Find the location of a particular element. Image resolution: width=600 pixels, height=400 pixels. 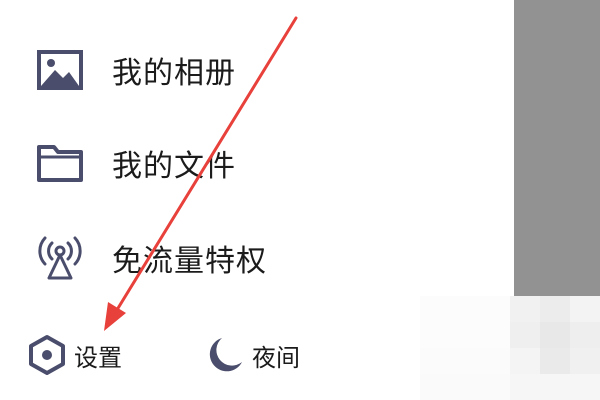

dim-overlay is located at coordinates (557, 148).